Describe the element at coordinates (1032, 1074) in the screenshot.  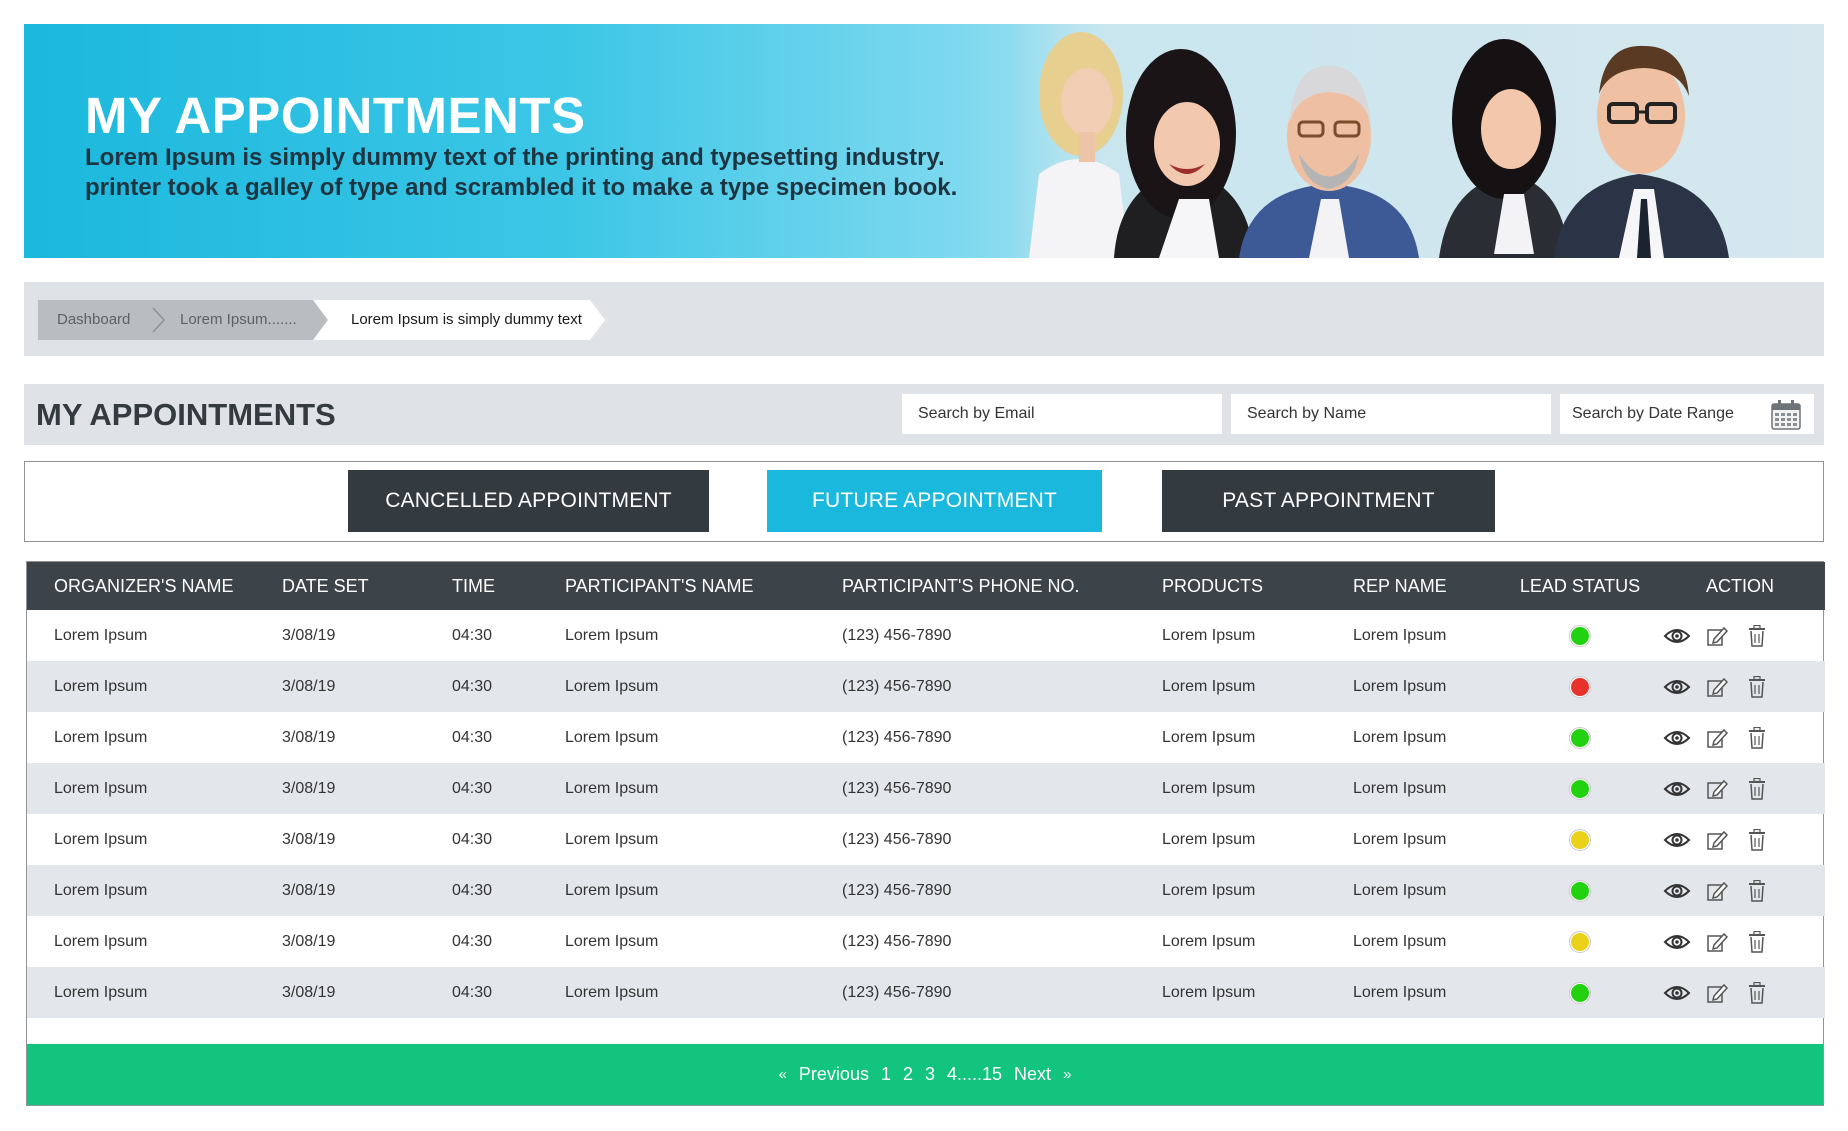
I see `next-page-link: Next` at that location.